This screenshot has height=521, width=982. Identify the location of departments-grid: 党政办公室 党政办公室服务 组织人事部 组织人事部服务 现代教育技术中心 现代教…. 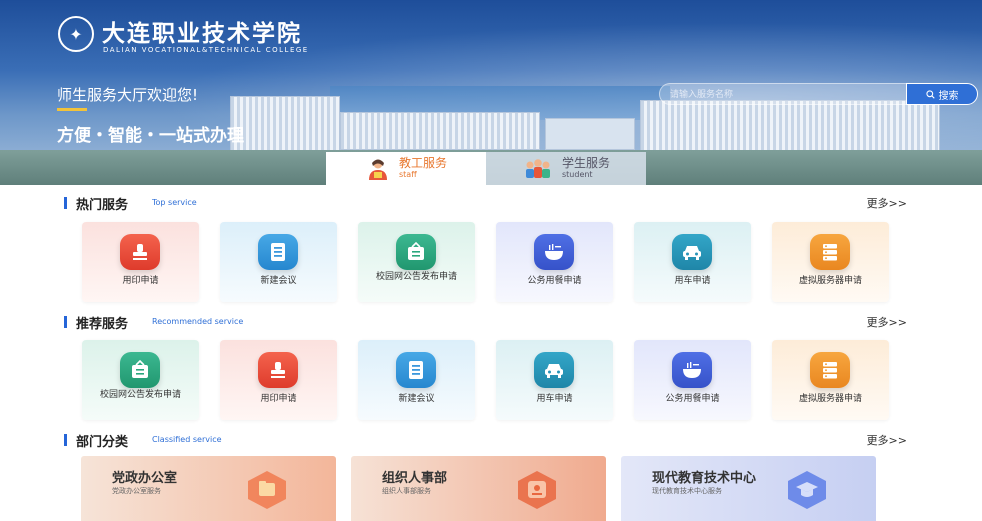
(478, 488).